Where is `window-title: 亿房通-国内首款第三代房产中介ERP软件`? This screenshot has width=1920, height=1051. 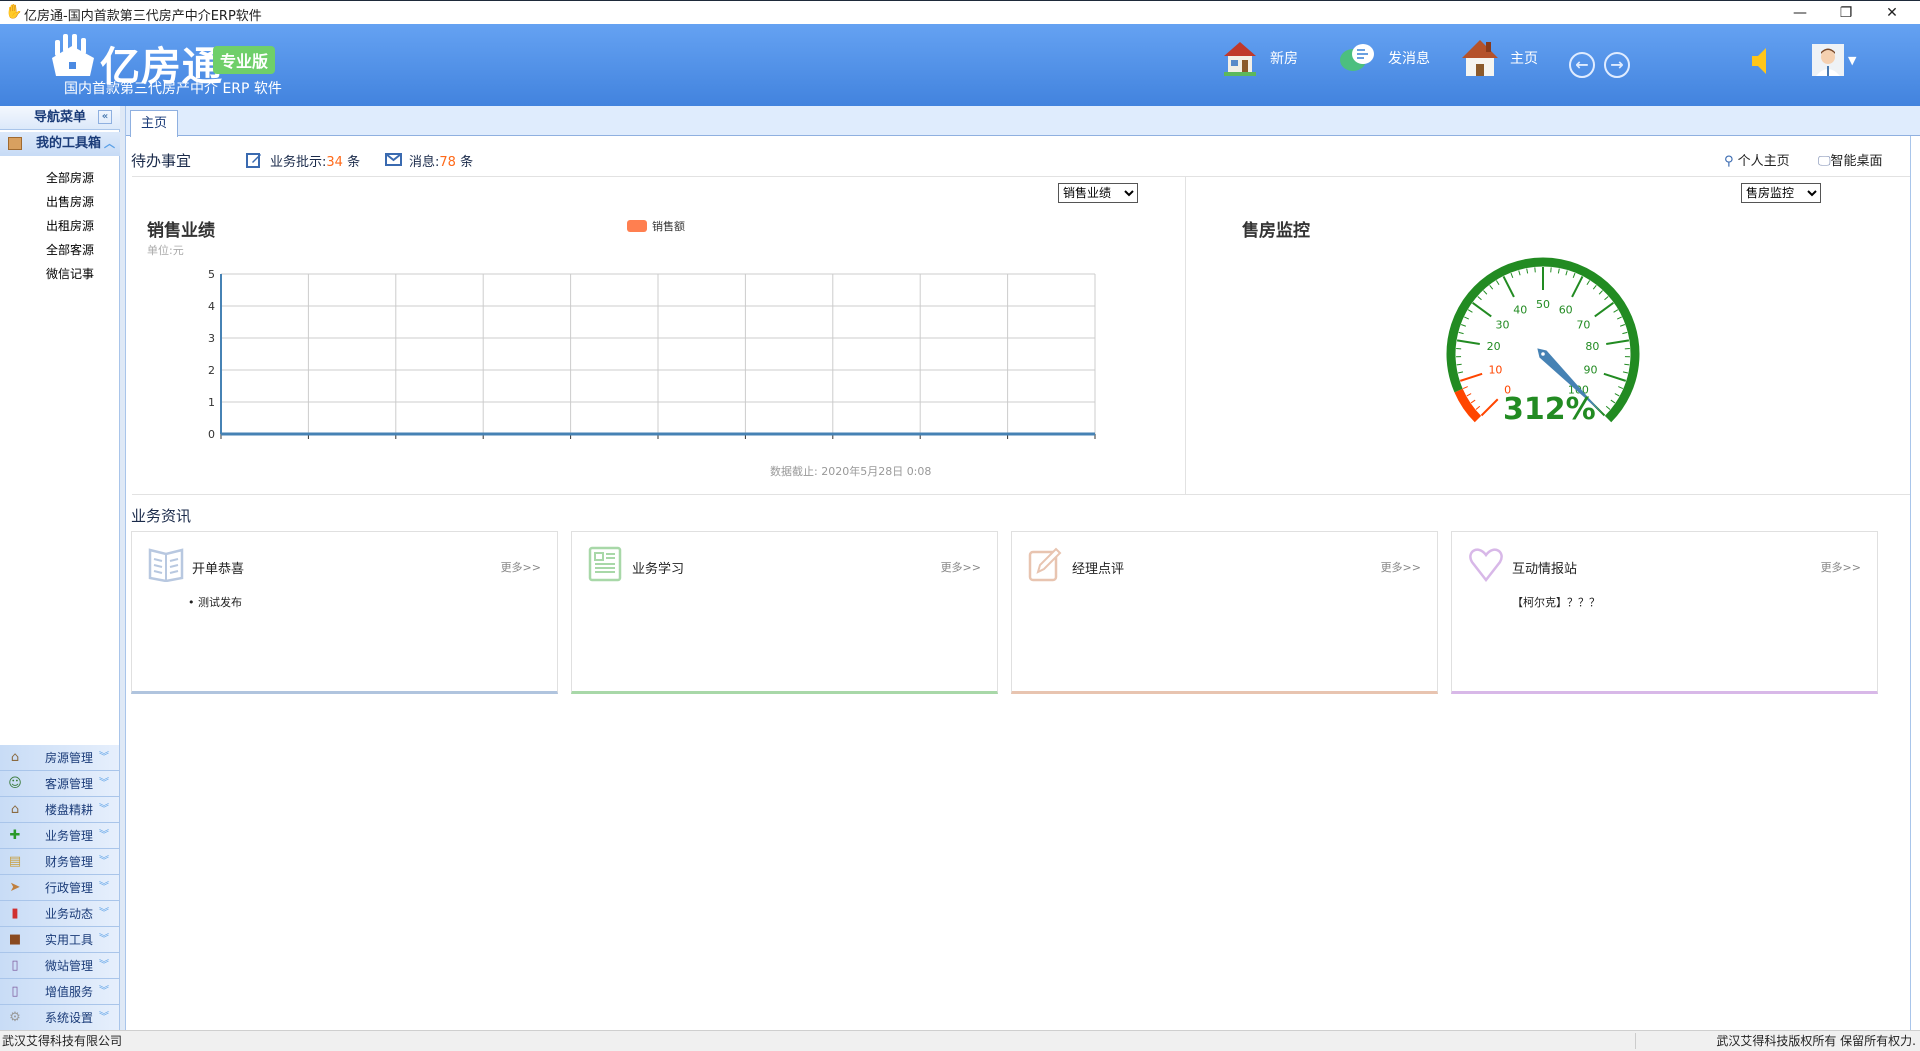 window-title: 亿房通-国内首款第三代房产中介ERP软件 is located at coordinates (143, 16).